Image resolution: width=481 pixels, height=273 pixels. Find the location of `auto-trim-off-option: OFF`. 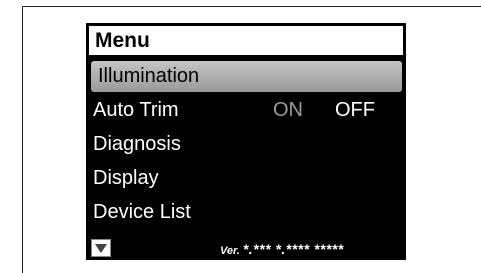

auto-trim-off-option: OFF is located at coordinates (355, 110).